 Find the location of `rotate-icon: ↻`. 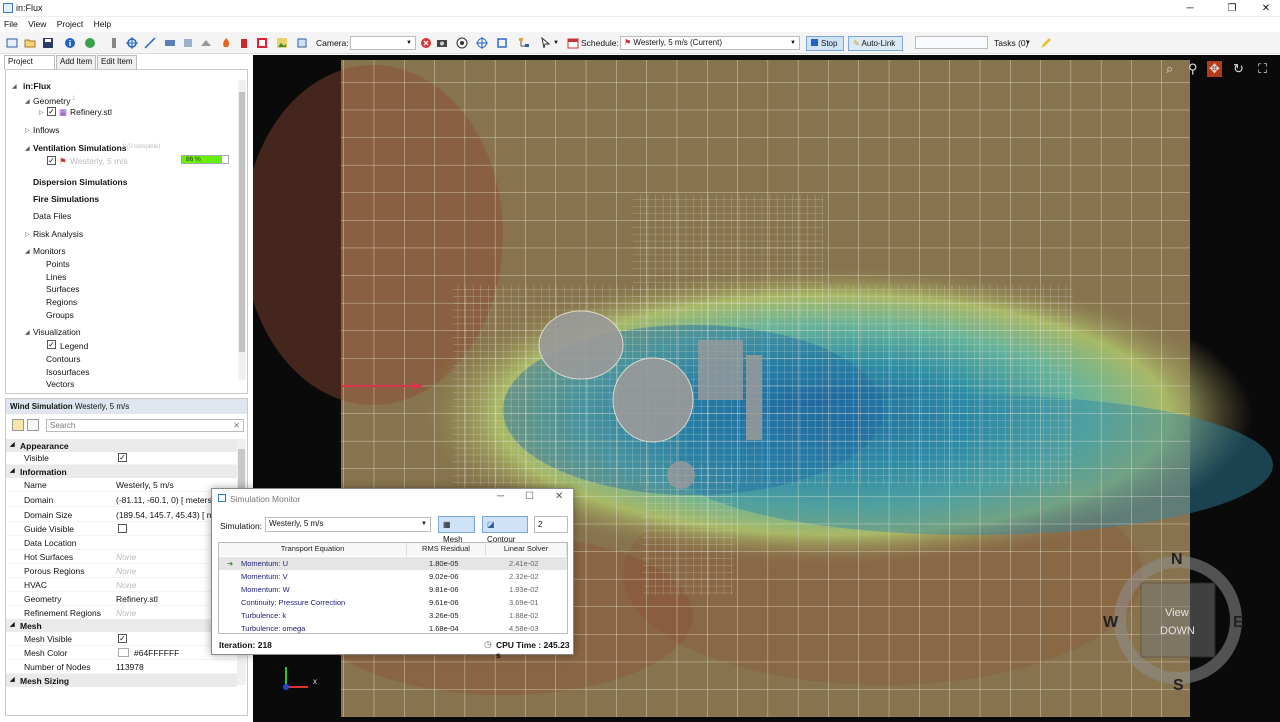

rotate-icon: ↻ is located at coordinates (1238, 69).